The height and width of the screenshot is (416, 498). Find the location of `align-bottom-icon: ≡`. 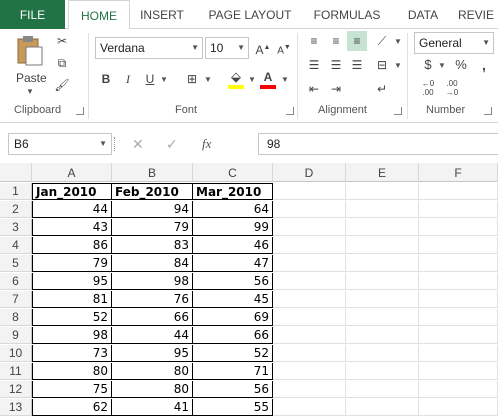

align-bottom-icon: ≡ is located at coordinates (357, 41).